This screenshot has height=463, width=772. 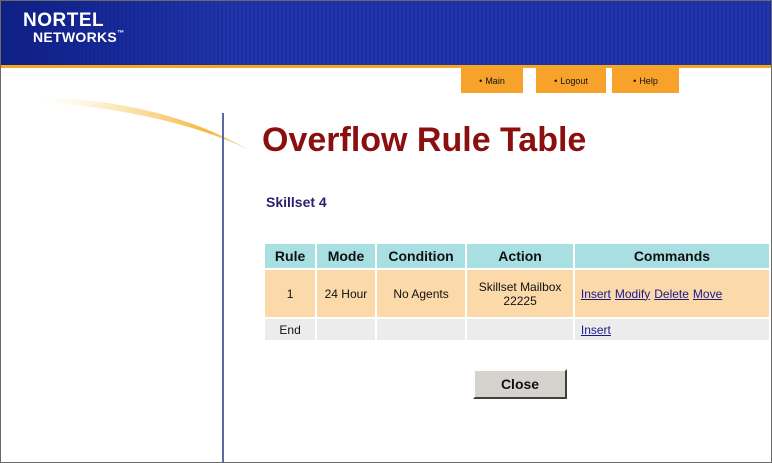 I want to click on logo-line2-text: NETWORKS, so click(x=75, y=37).